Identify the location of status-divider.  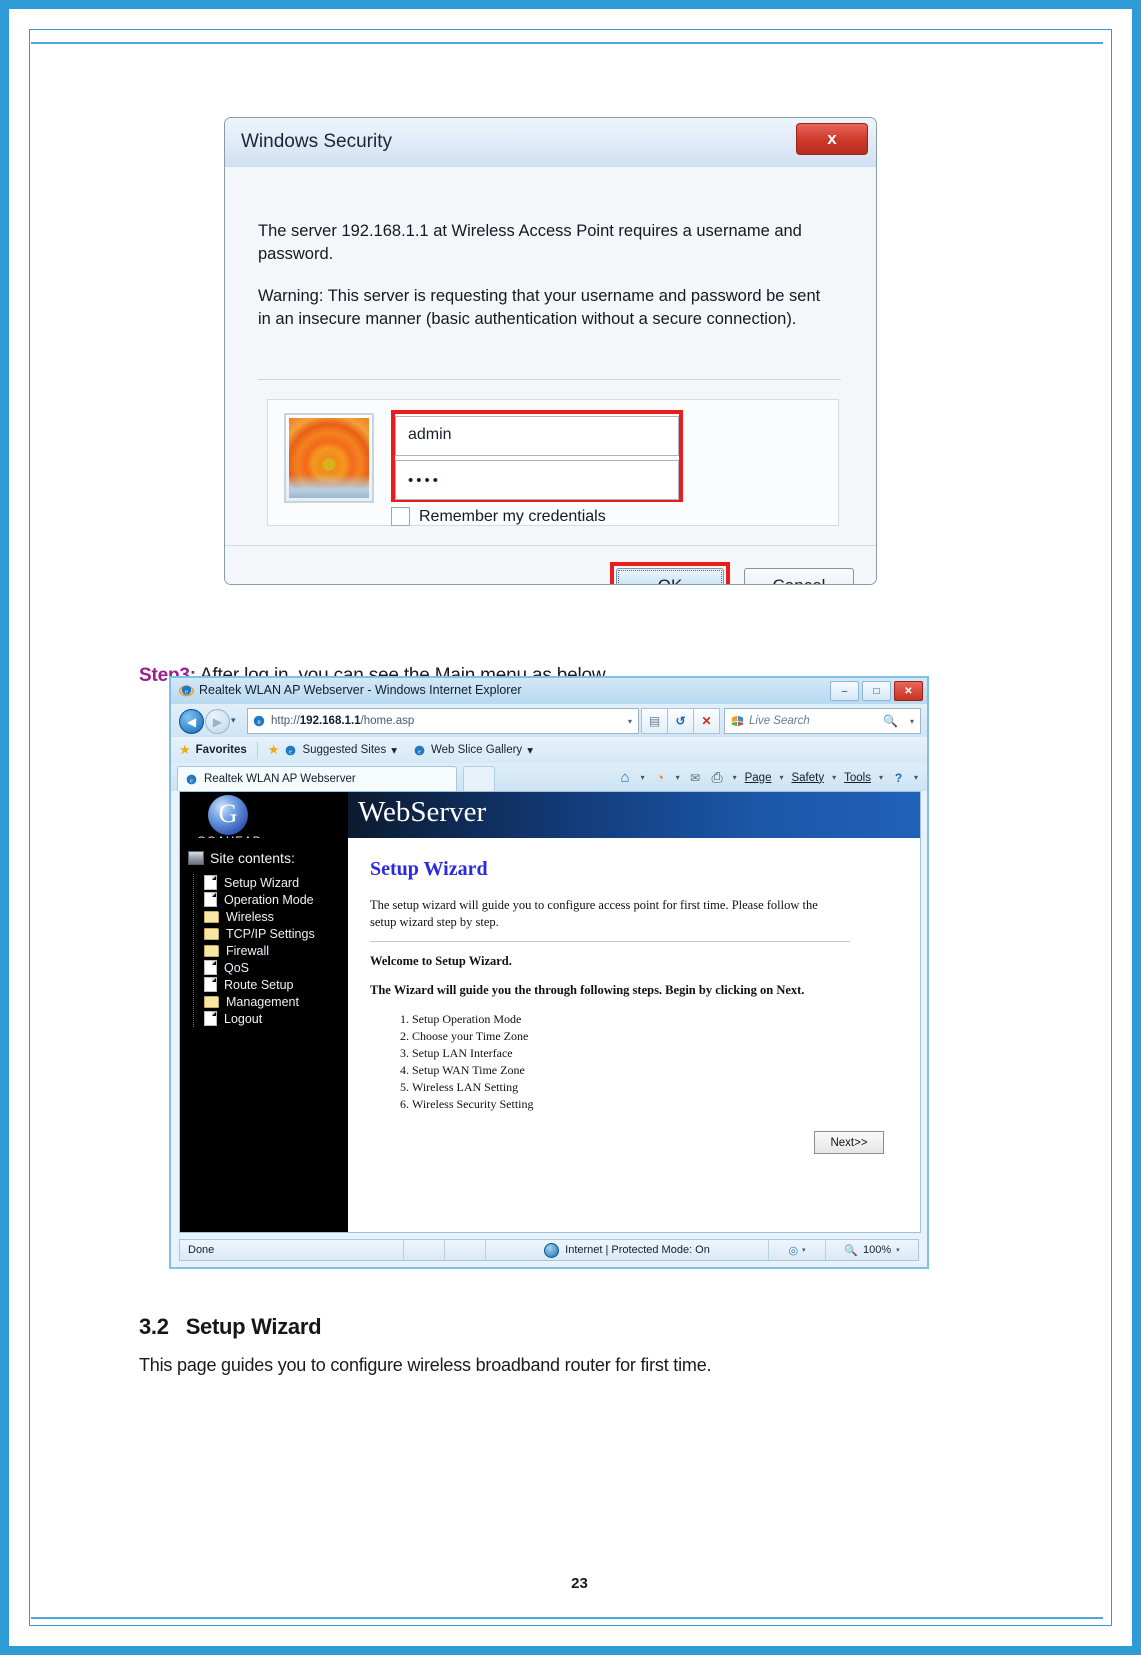
(403, 1250).